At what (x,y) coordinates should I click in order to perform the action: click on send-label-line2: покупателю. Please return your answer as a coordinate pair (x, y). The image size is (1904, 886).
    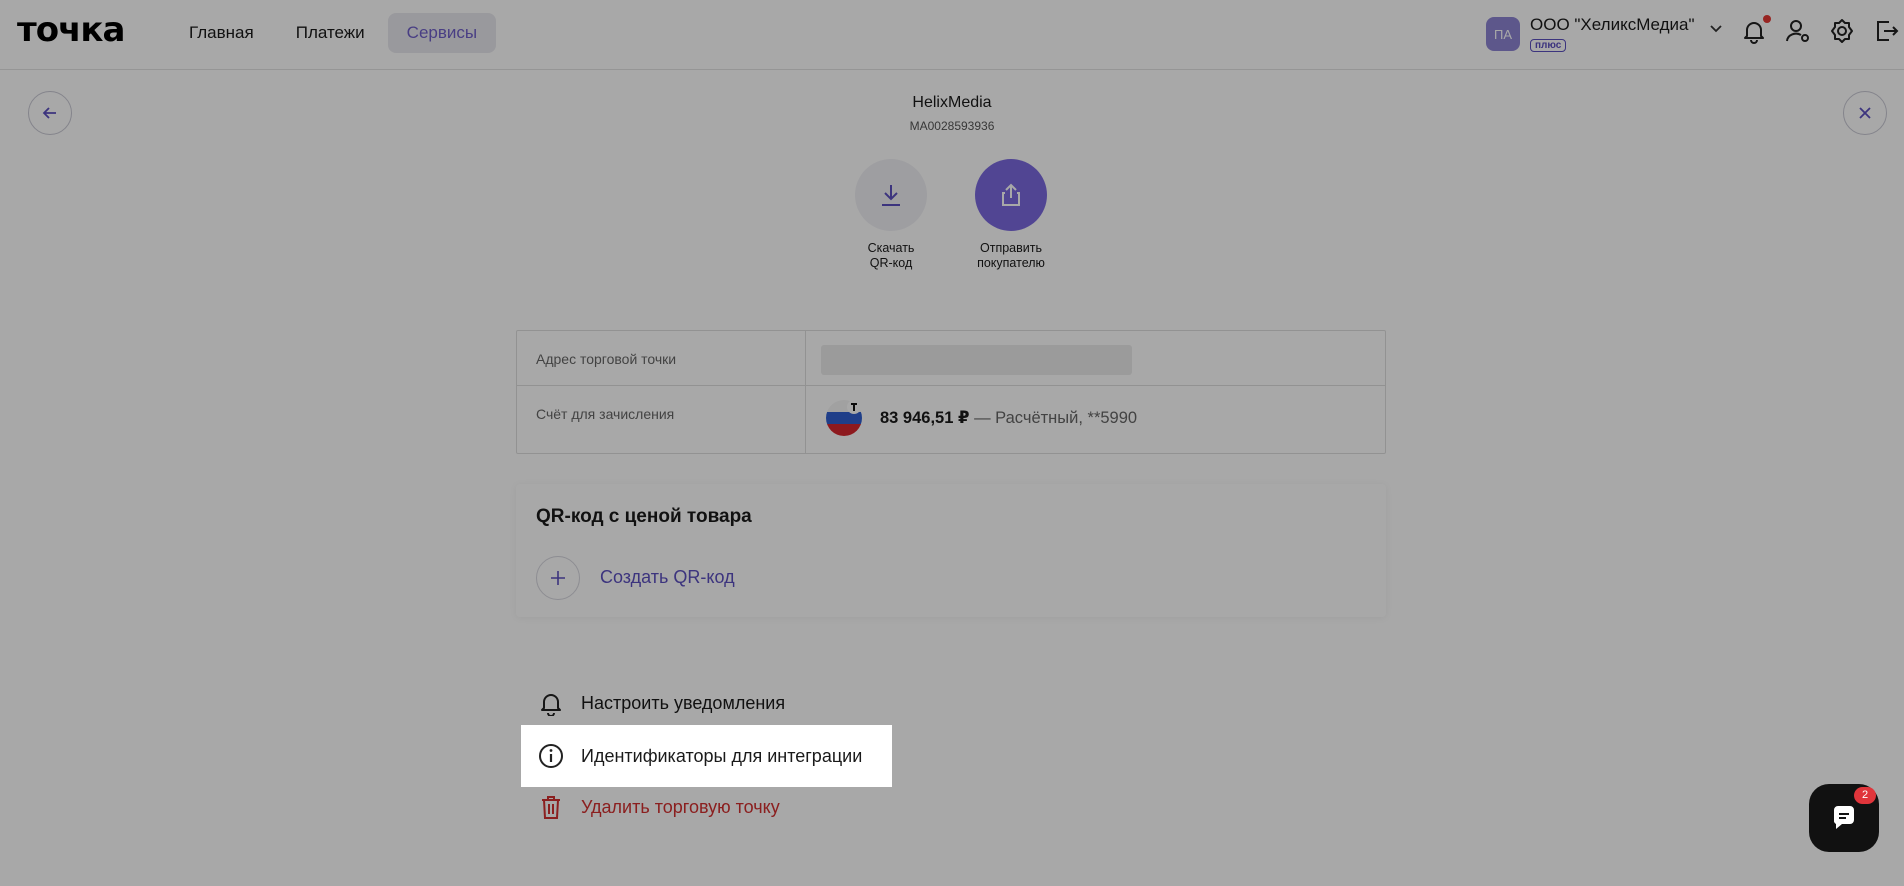
    Looking at the image, I should click on (1011, 263).